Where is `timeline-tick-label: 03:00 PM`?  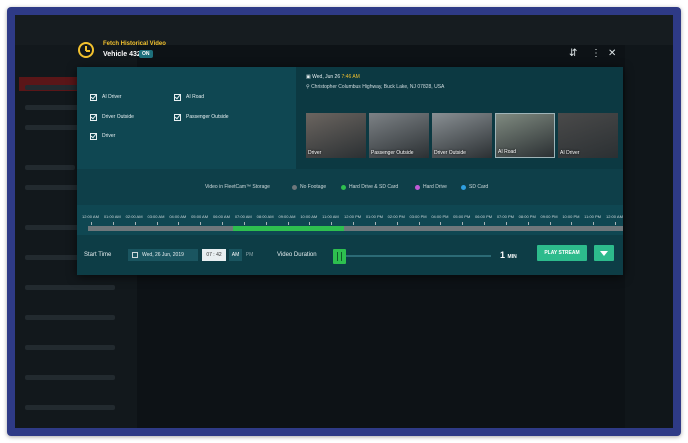
timeline-tick-label: 03:00 PM is located at coordinates (418, 216).